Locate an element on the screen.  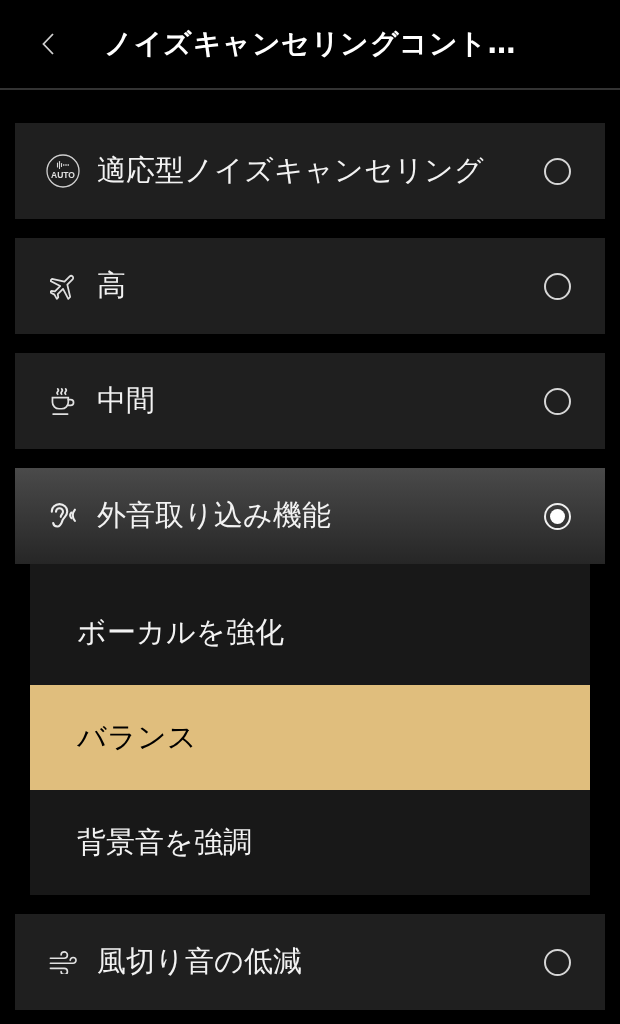
sound-option: ボーカルを強化 is located at coordinates (310, 632).